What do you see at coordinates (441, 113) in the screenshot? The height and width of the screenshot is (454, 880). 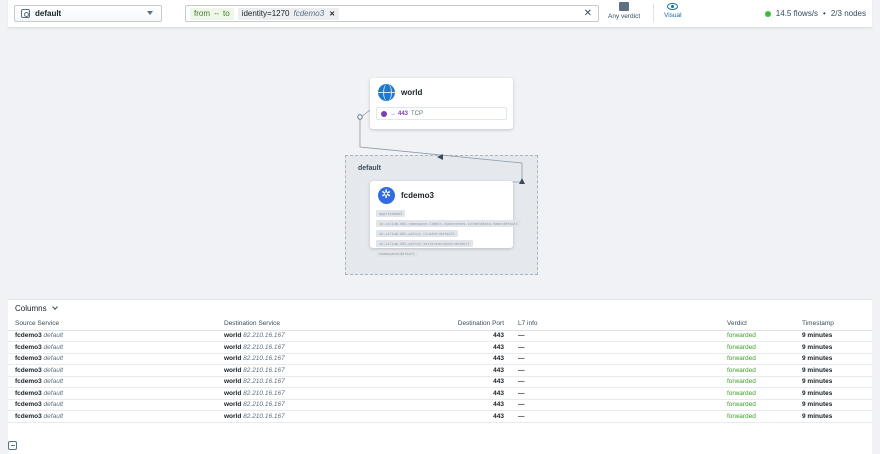 I see `world-port-row: → 443 TCP` at bounding box center [441, 113].